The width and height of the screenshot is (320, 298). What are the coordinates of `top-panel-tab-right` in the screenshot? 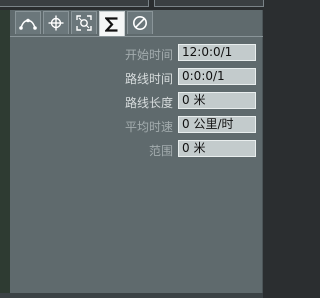 It's located at (209, 3).